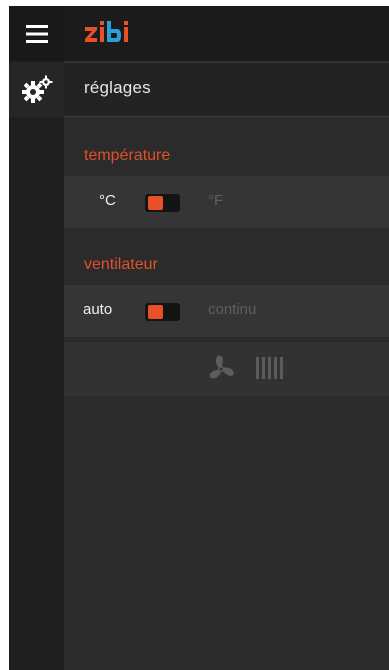  I want to click on side-rail, so click(36, 338).